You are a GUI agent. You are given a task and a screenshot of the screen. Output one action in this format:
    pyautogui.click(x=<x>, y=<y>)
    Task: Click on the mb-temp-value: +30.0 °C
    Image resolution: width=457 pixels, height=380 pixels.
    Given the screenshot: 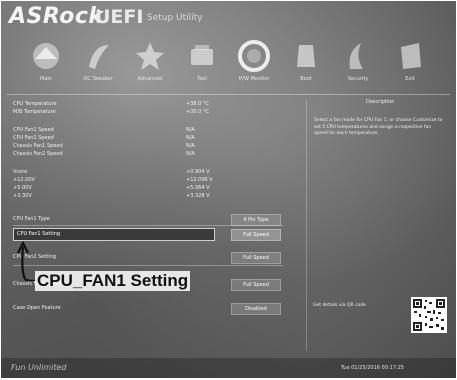 What is the action you would take?
    pyautogui.click(x=197, y=112)
    